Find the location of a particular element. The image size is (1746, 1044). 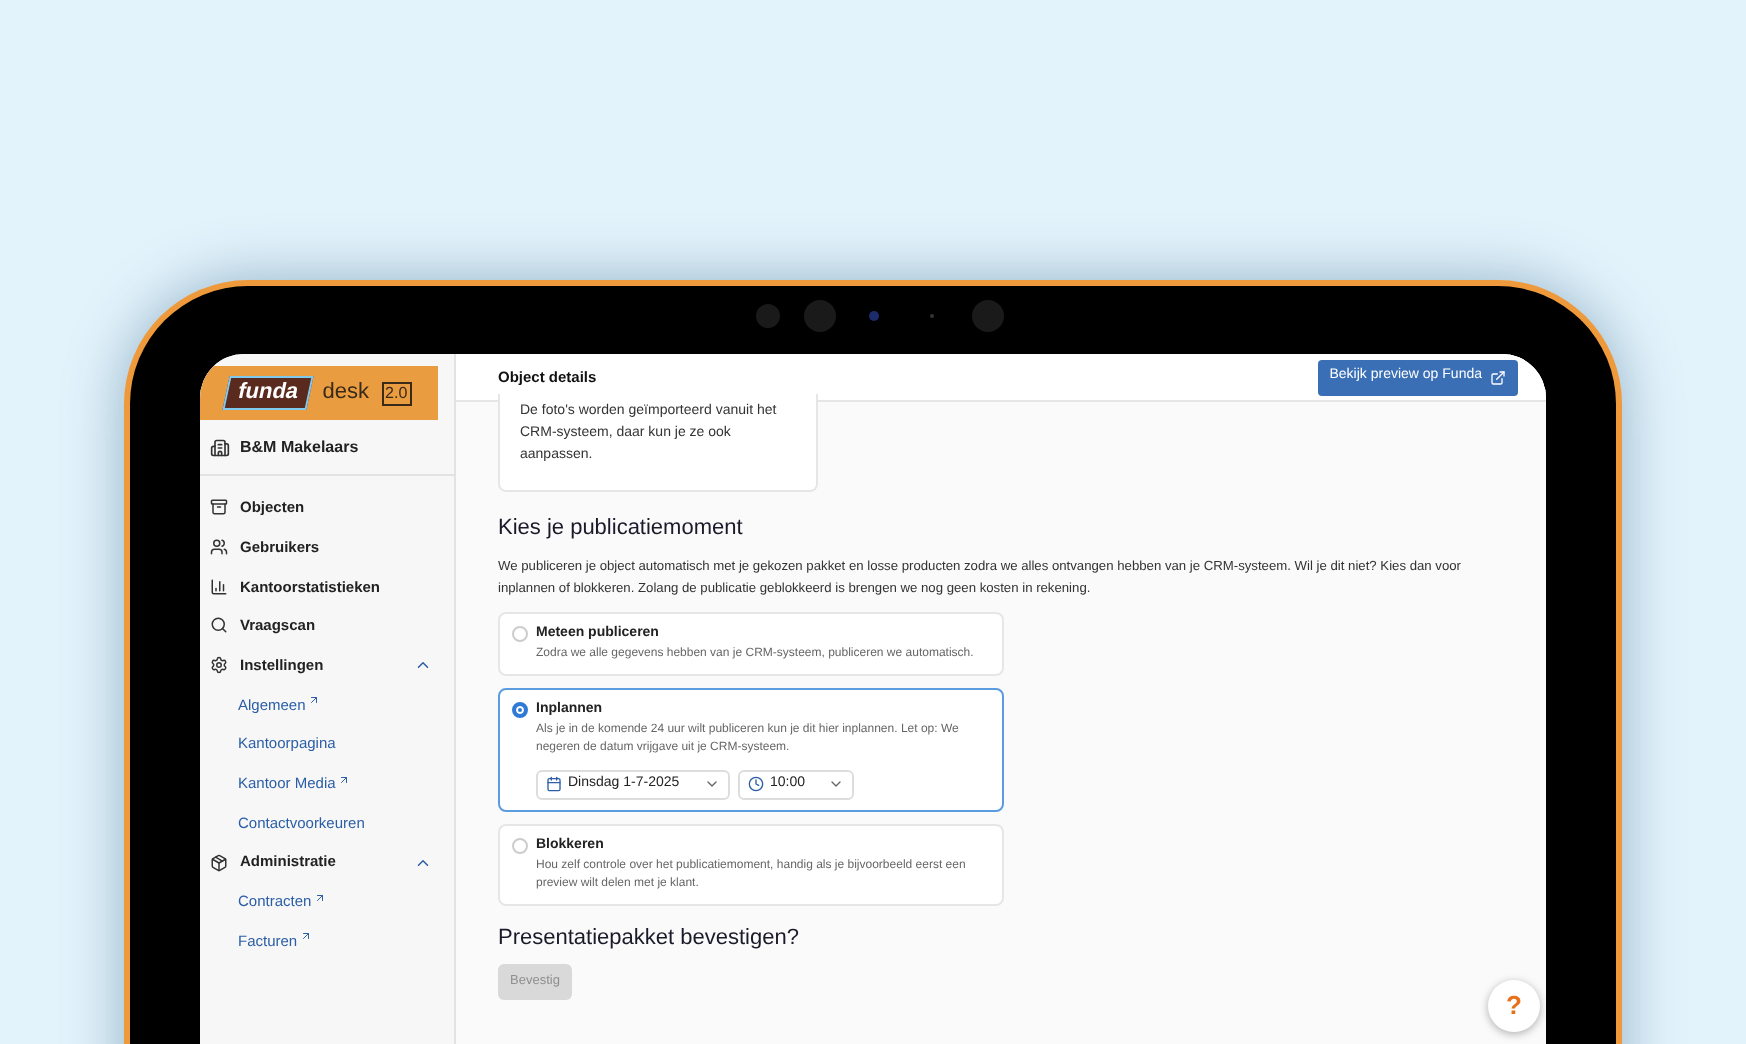

section-heading: Presentatiepakket bevestigen? is located at coordinates (648, 938).